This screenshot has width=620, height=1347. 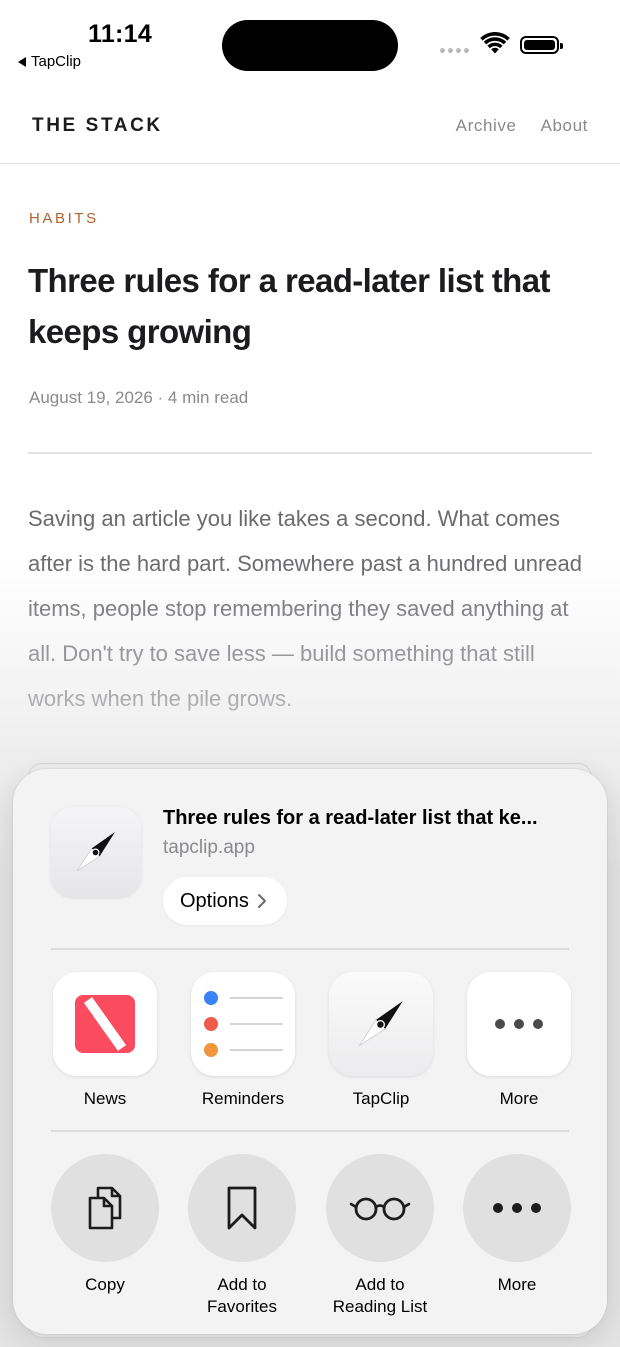 What do you see at coordinates (97, 126) in the screenshot?
I see `site-brand: THE STACK` at bounding box center [97, 126].